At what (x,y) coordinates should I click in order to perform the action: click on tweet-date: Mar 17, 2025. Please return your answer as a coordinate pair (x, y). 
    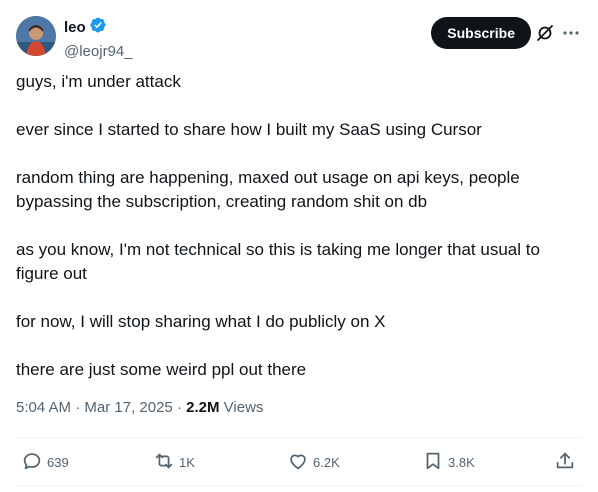
    Looking at the image, I should click on (128, 407).